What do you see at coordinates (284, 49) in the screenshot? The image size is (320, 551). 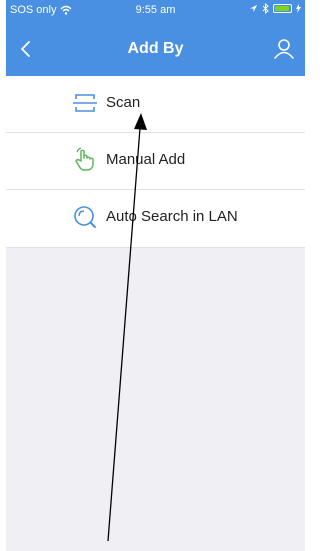 I see `user-icon` at bounding box center [284, 49].